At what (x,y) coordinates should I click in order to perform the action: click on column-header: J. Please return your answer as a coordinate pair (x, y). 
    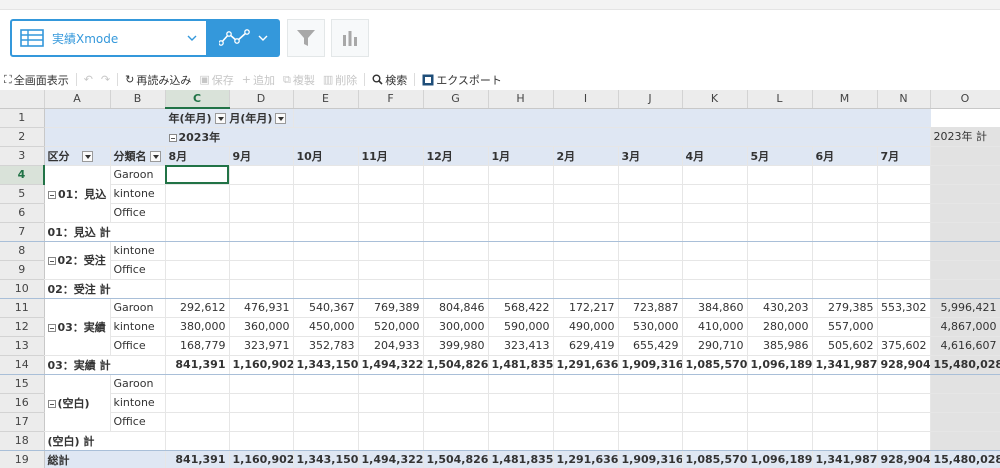
    Looking at the image, I should click on (650, 99).